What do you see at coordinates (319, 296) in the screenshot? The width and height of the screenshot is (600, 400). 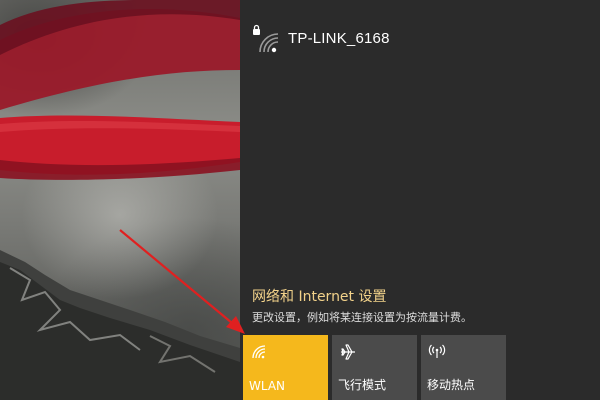 I see `network-settings-link: 网络和 Internet 设置` at bounding box center [319, 296].